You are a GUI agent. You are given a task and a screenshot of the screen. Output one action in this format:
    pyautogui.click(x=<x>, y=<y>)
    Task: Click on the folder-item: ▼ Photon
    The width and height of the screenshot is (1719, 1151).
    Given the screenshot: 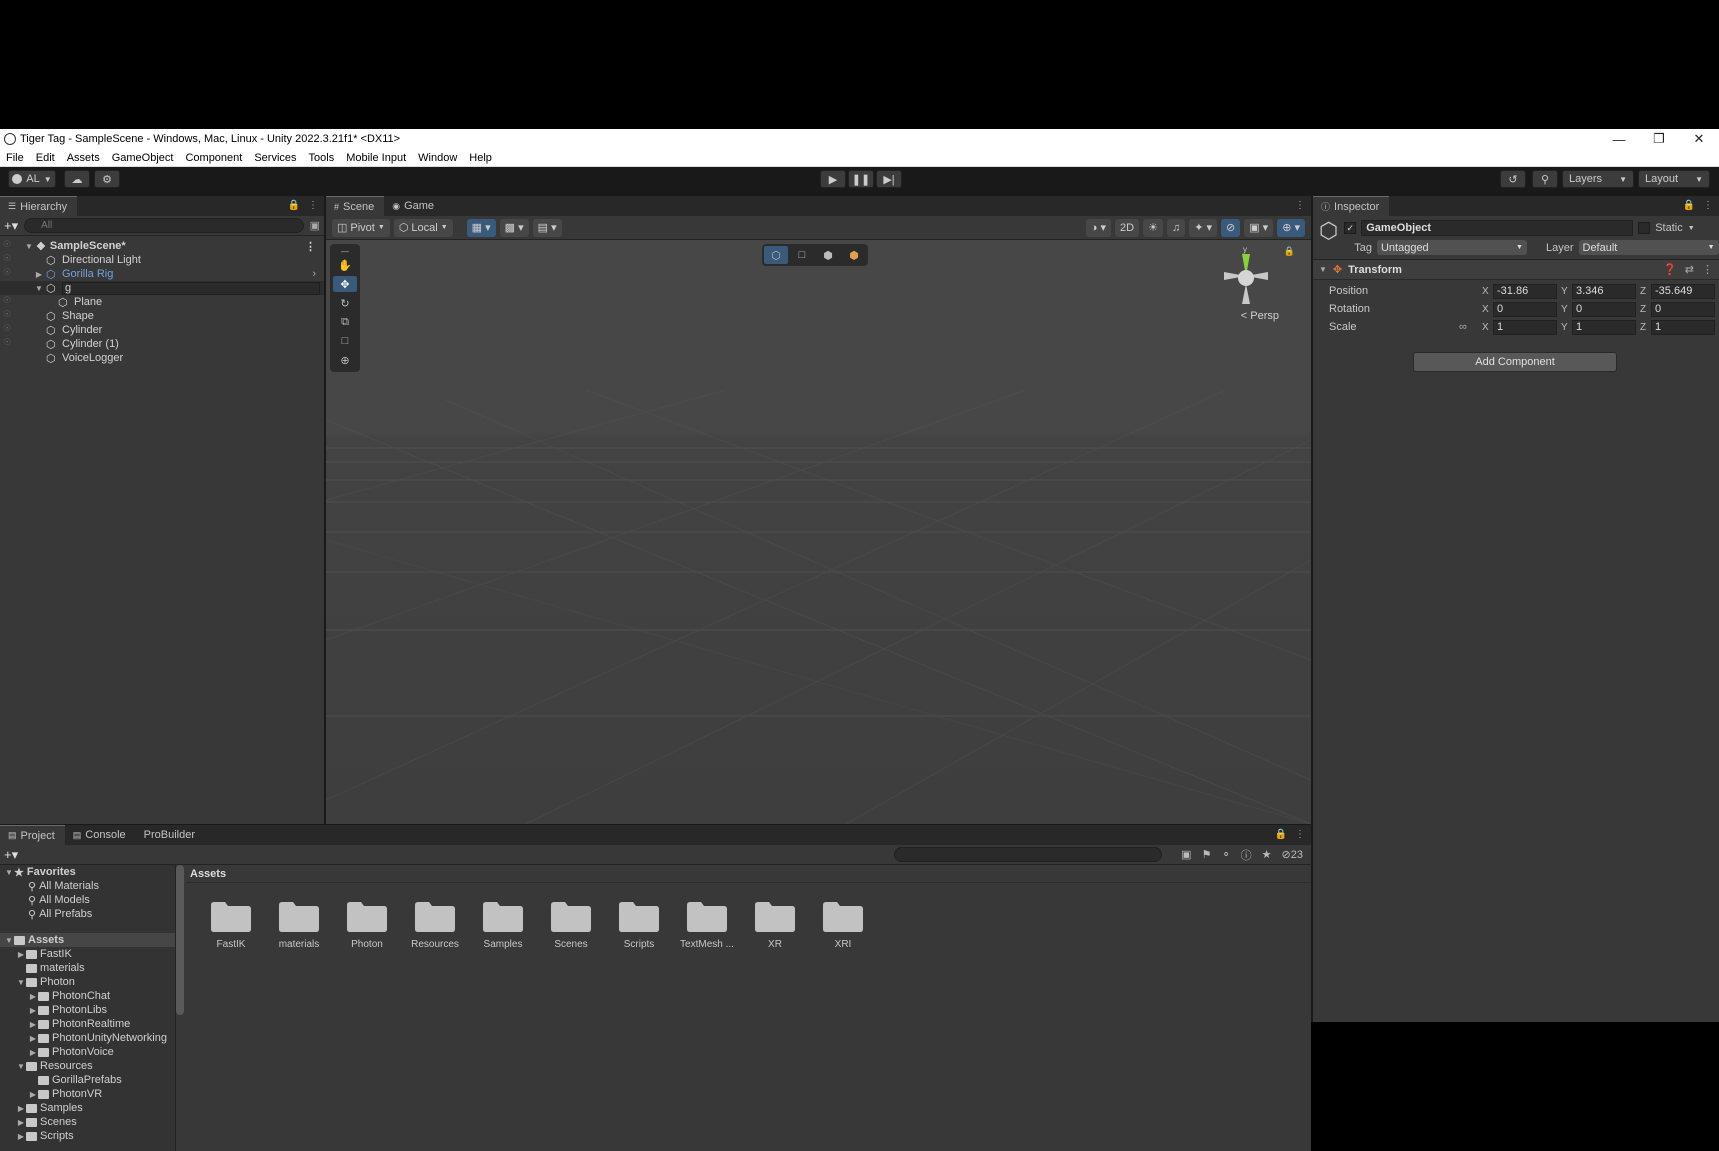 What is the action you would take?
    pyautogui.click(x=87, y=982)
    